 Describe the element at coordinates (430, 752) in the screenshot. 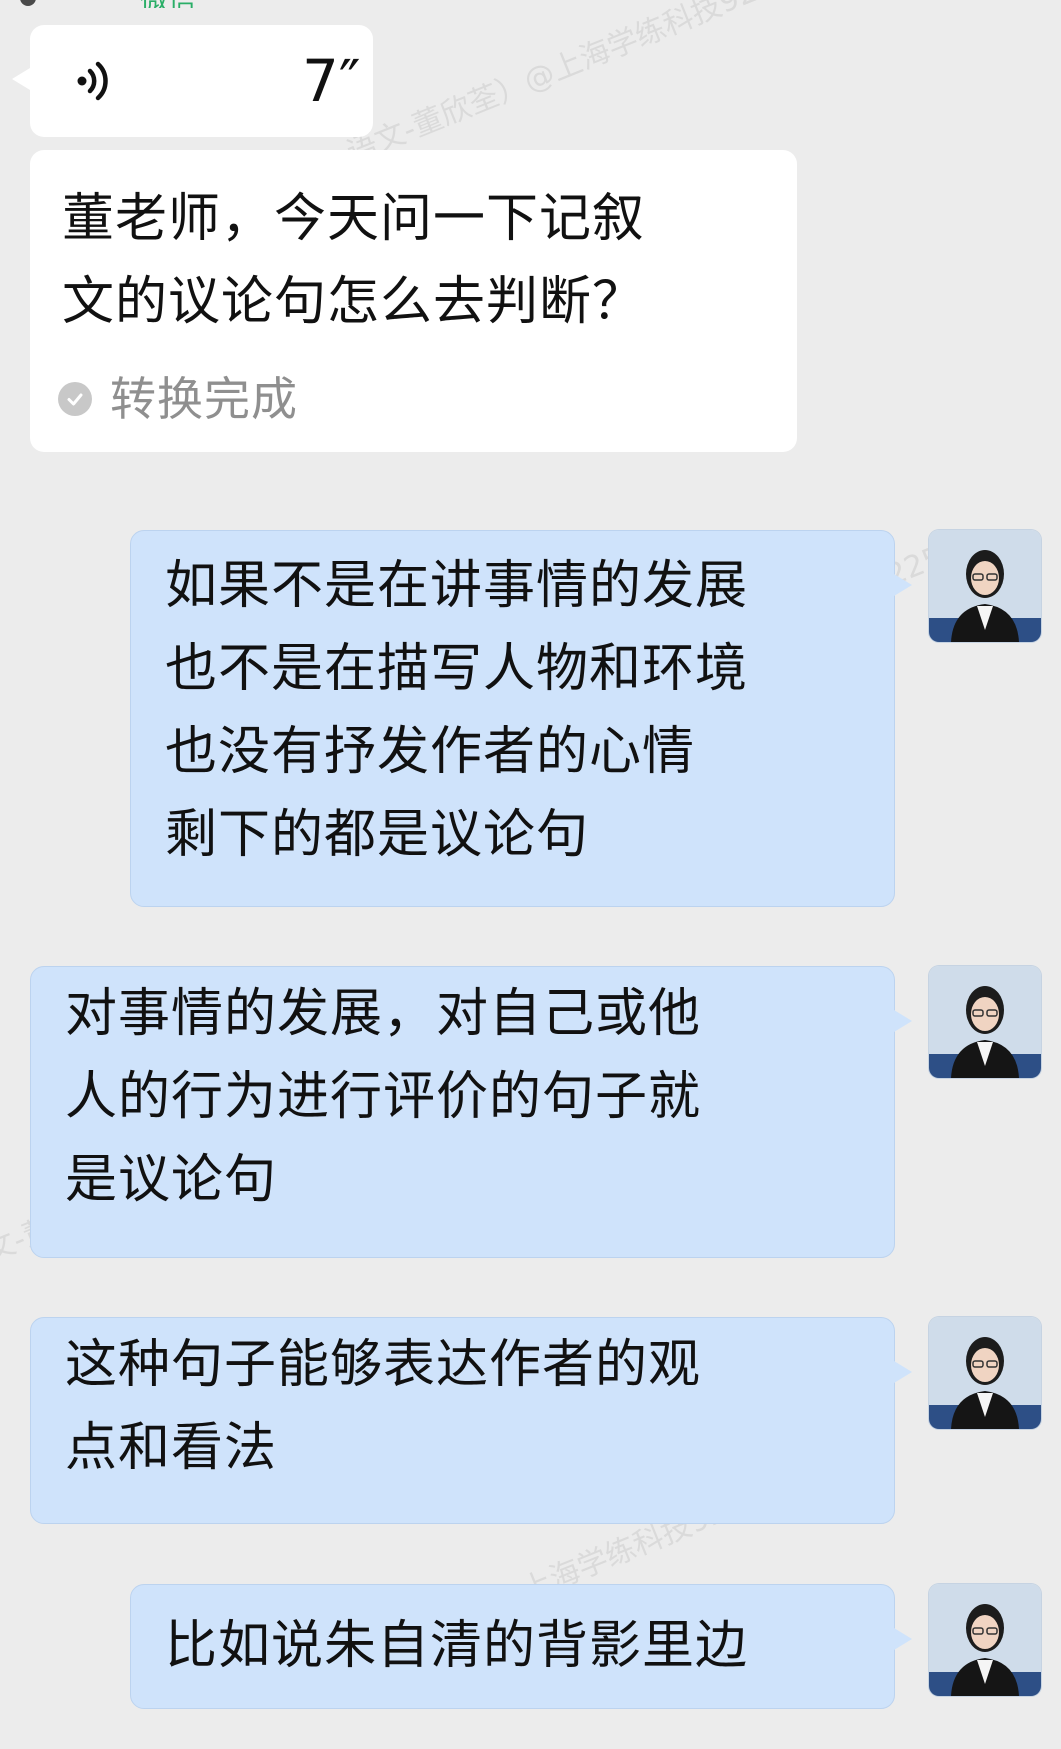

I see `message-line: 也没有抒发作者的心情` at that location.